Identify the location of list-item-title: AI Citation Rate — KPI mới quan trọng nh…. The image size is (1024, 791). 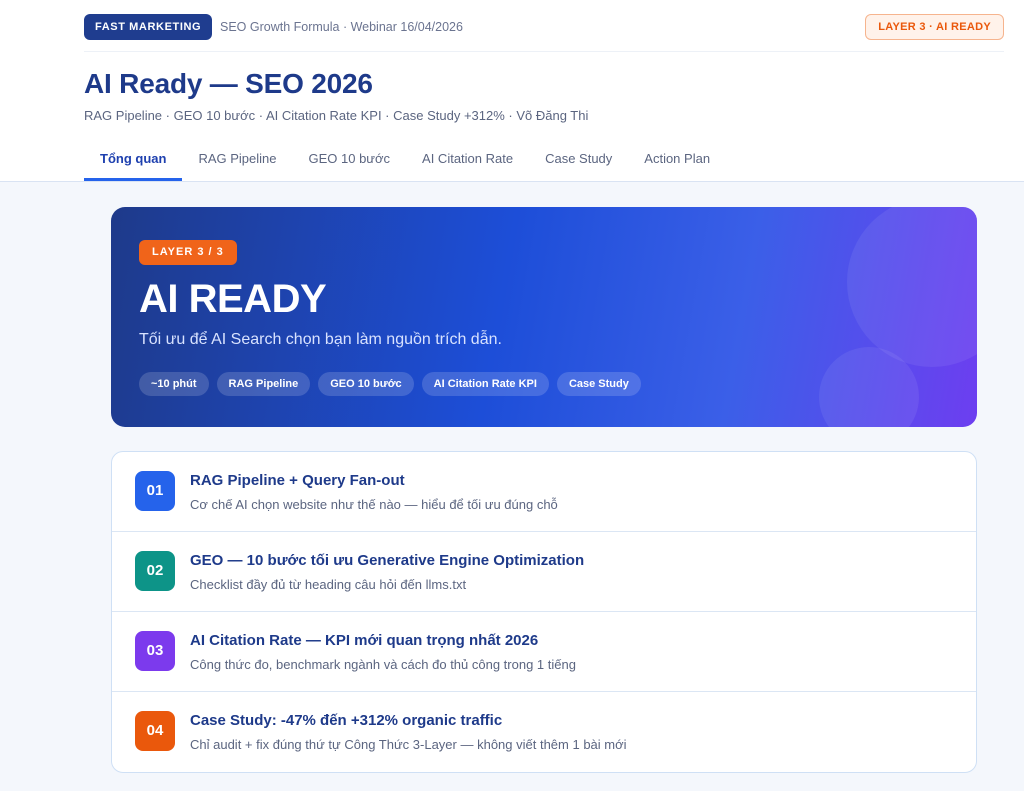
(364, 640).